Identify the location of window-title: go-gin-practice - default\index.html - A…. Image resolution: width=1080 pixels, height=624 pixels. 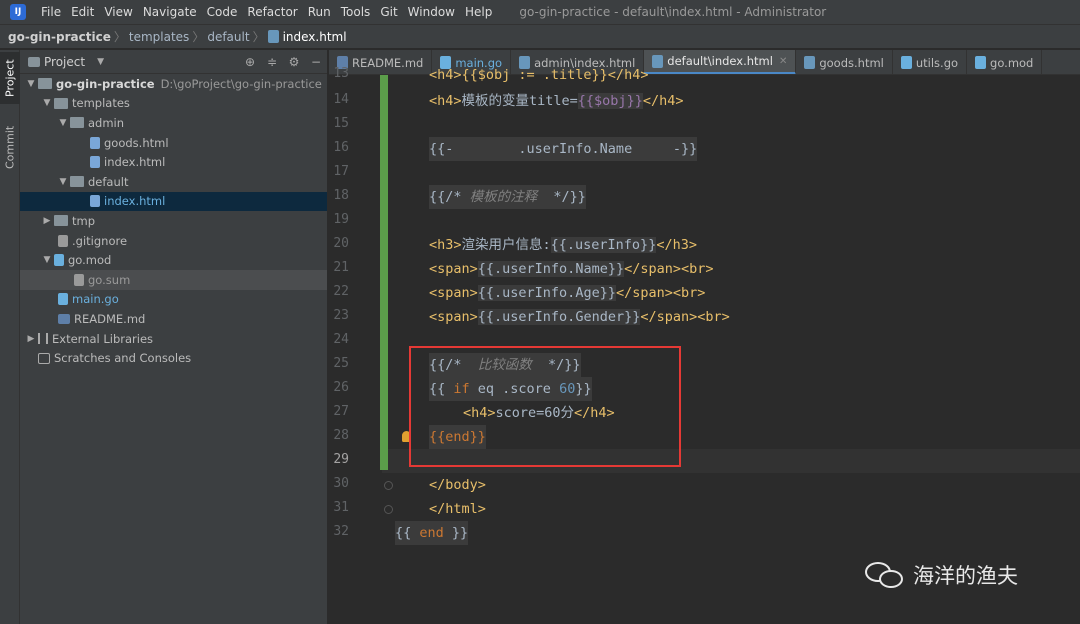
(673, 12).